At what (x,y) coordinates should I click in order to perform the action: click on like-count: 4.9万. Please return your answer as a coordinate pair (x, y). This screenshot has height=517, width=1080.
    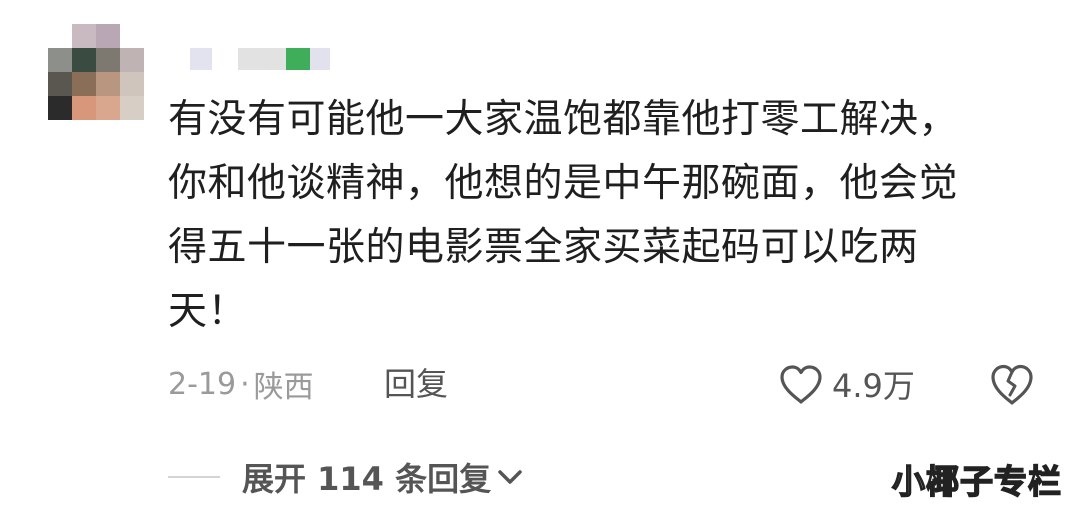
    Looking at the image, I should click on (873, 386).